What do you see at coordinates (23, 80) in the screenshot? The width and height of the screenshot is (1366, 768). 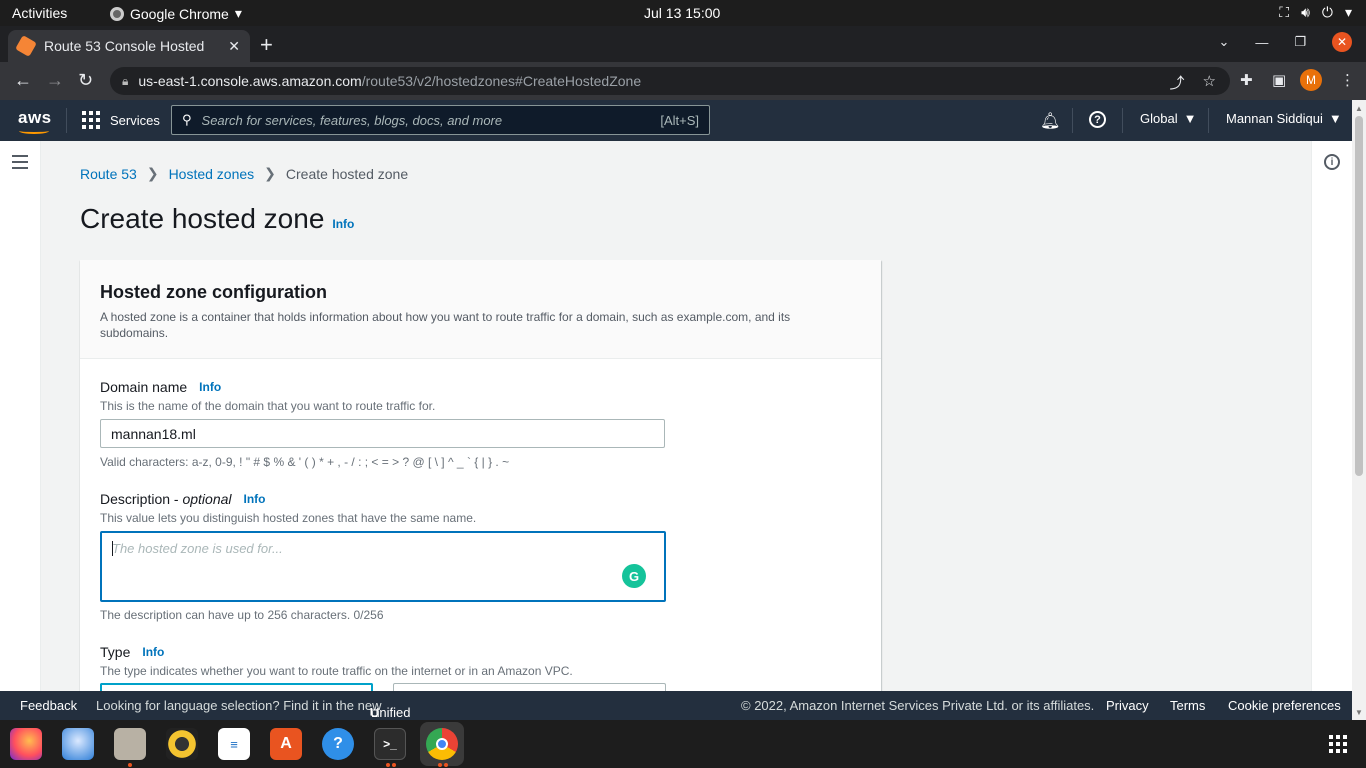 I see `back-button: ←` at bounding box center [23, 80].